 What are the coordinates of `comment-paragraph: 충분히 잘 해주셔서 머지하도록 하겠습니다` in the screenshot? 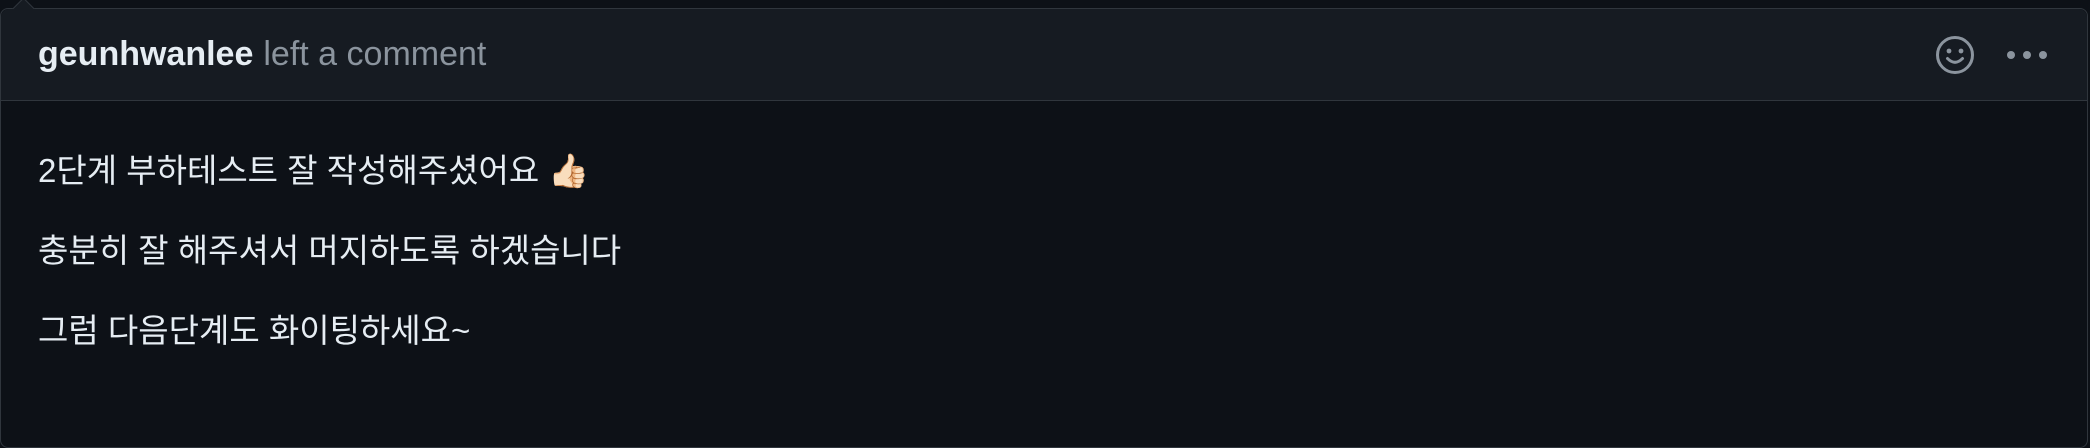 It's located at (330, 250).